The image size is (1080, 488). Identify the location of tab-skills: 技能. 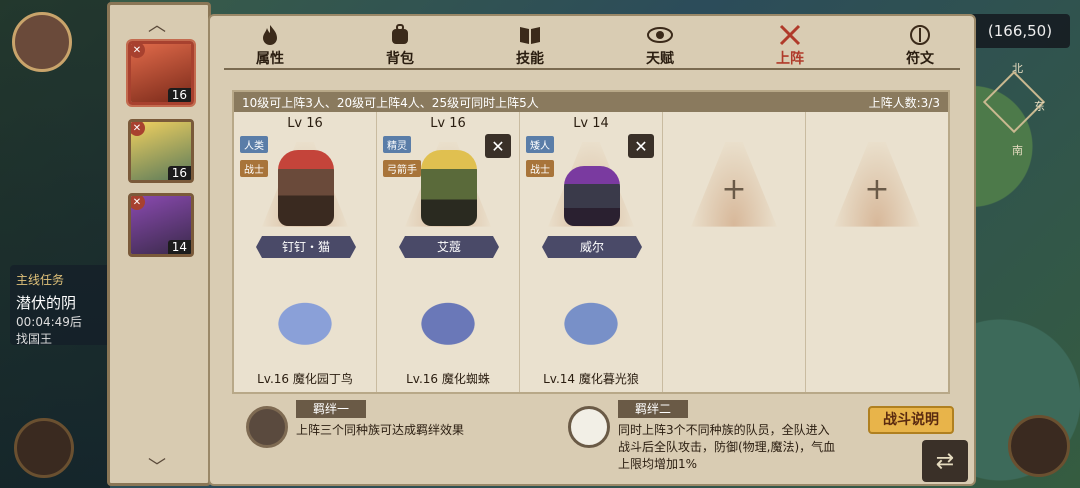
(530, 47).